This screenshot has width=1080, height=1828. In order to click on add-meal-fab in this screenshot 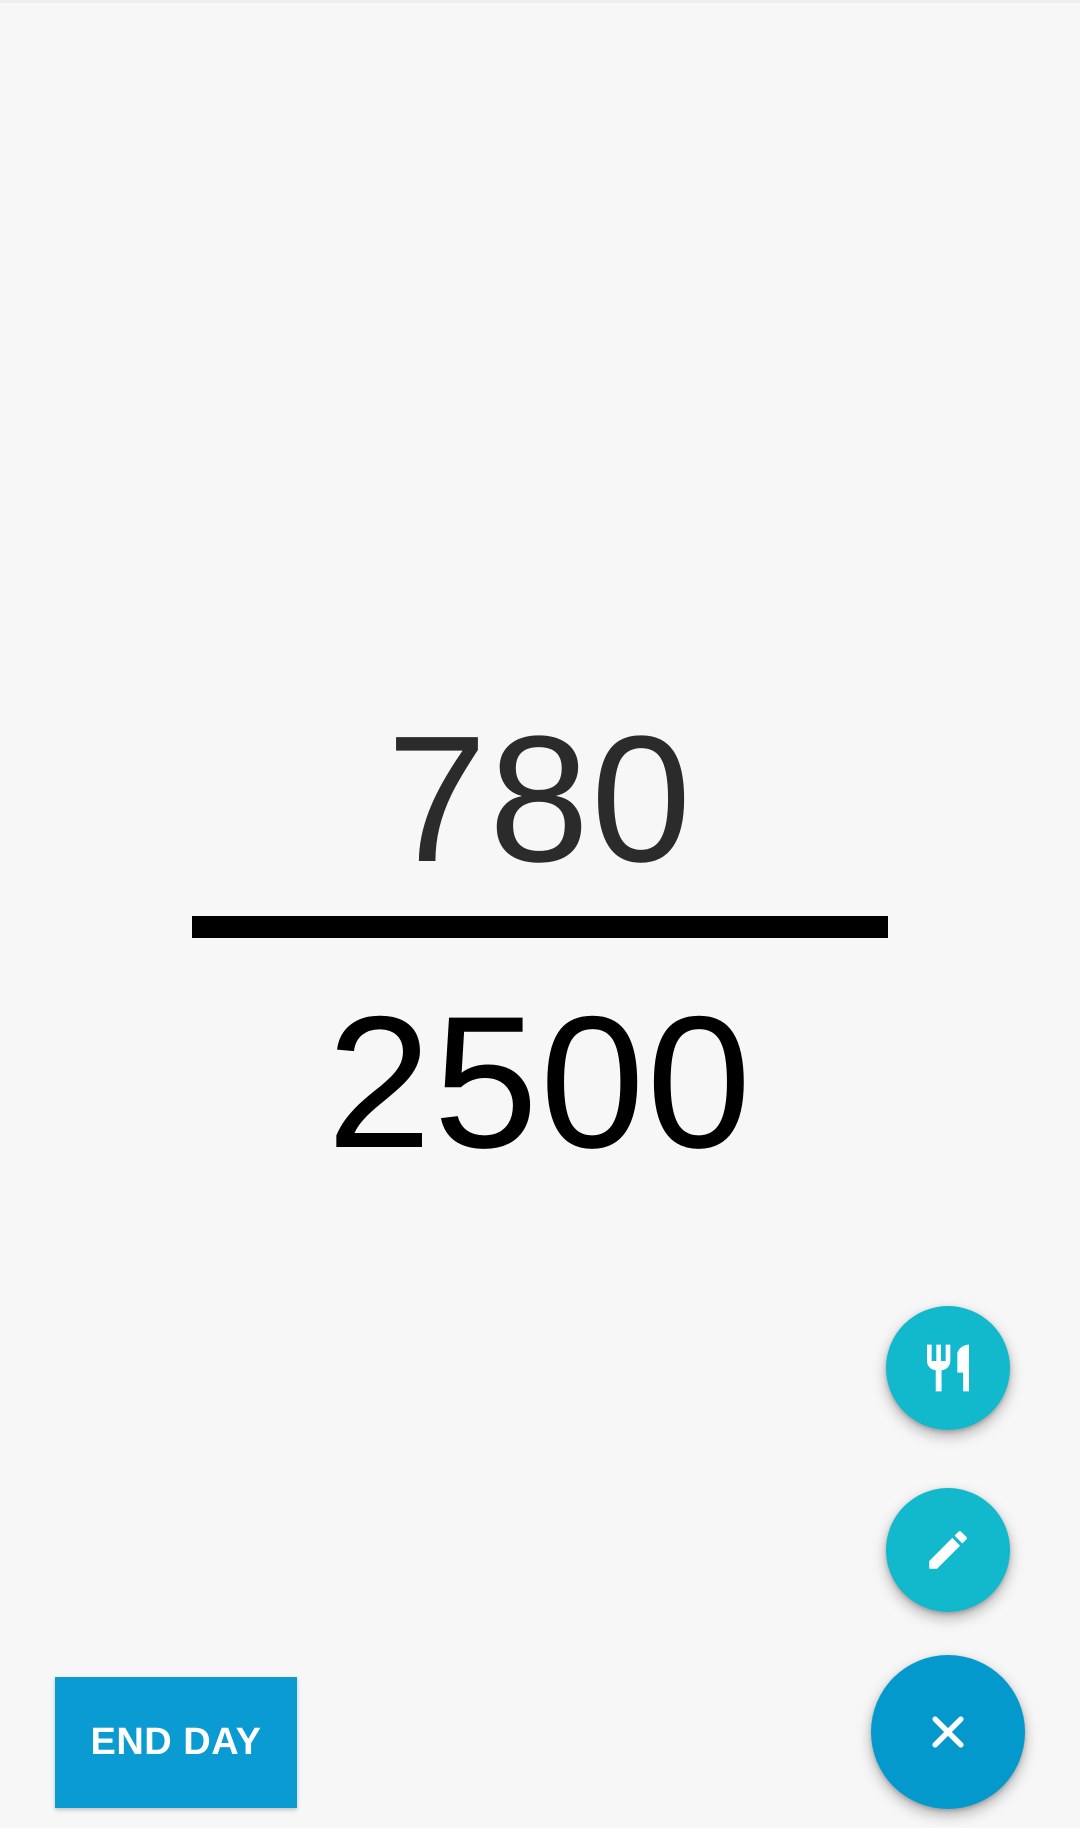, I will do `click(948, 1368)`.